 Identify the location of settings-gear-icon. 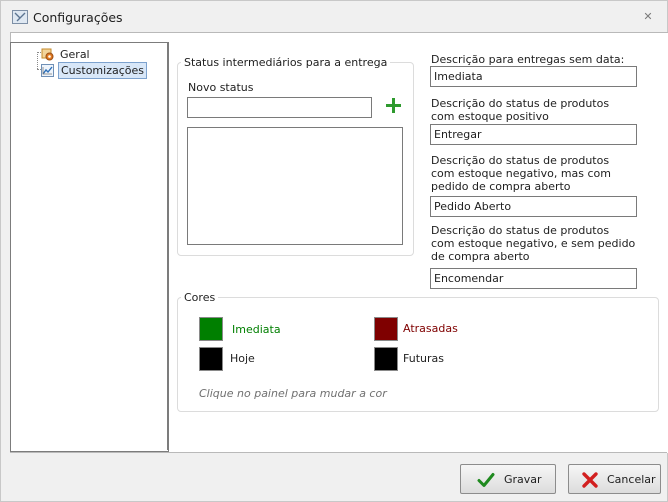
(47, 54).